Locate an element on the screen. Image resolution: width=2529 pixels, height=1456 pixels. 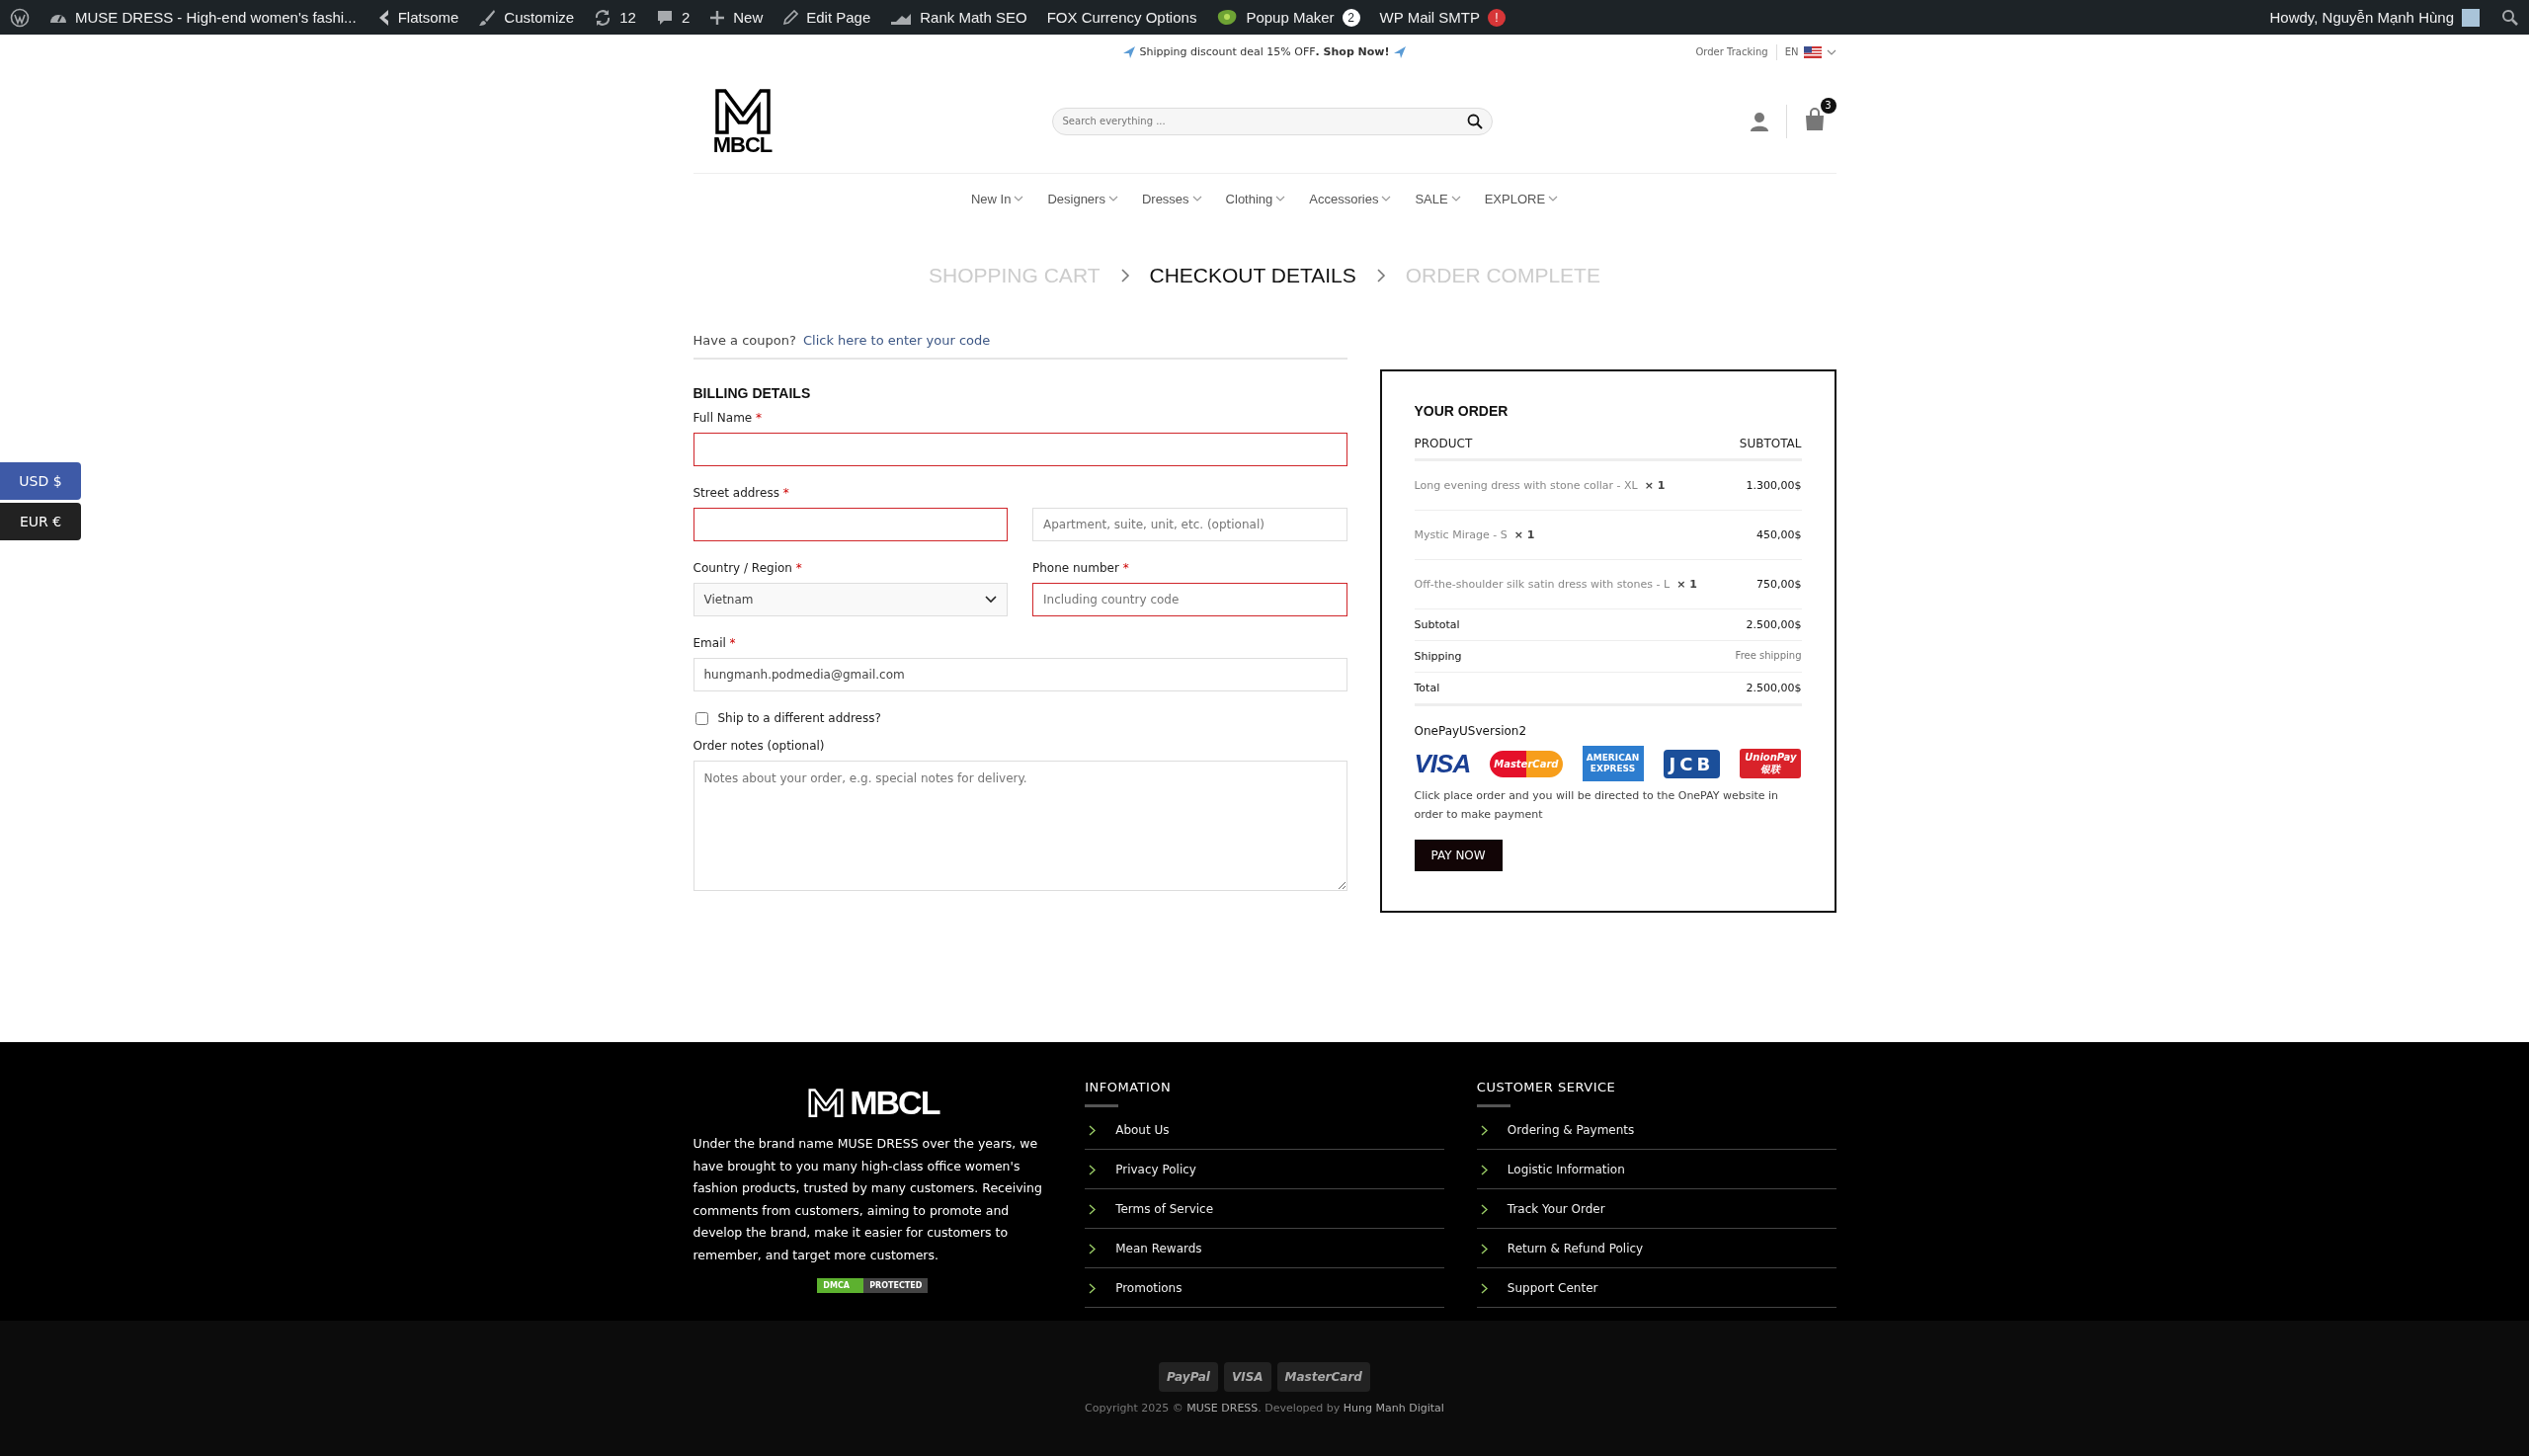
site-logo: MBCL is located at coordinates (742, 121).